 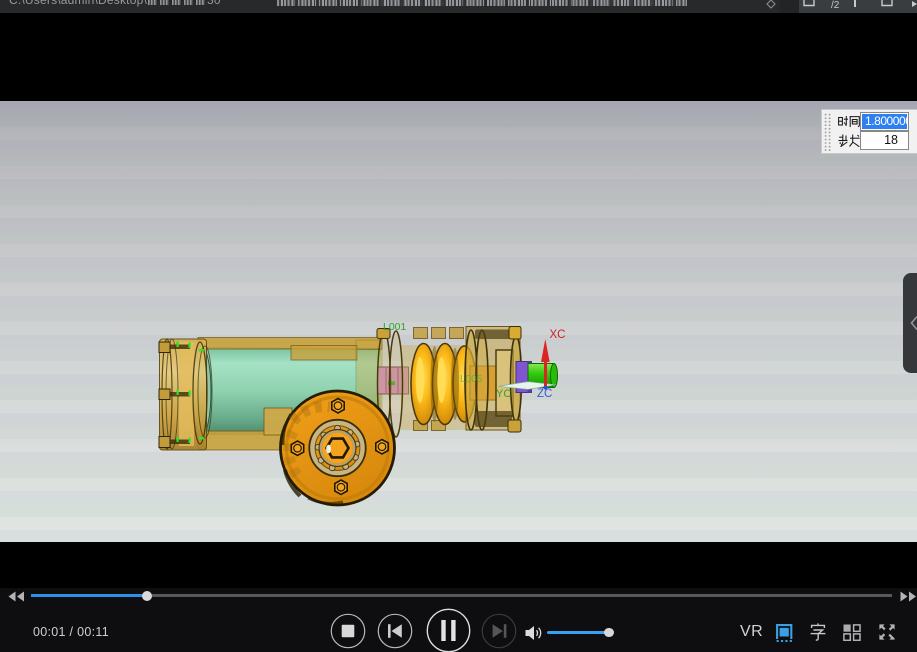 What do you see at coordinates (558, 335) in the screenshot?
I see `svg-text: XC` at bounding box center [558, 335].